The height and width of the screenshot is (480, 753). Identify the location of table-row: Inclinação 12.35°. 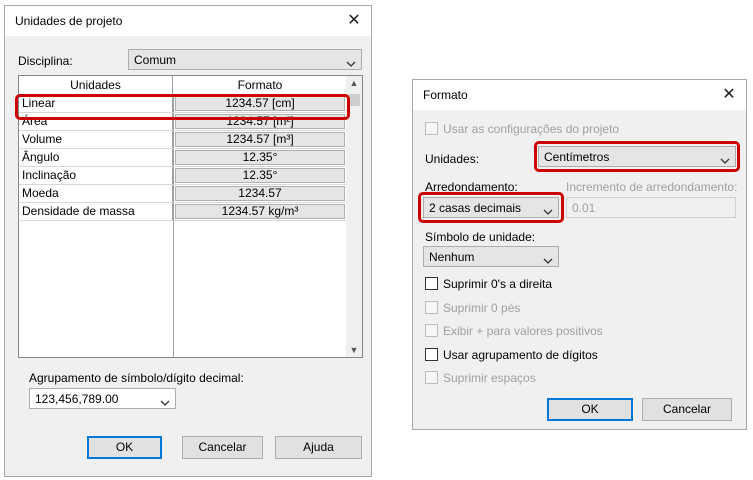
(183, 176).